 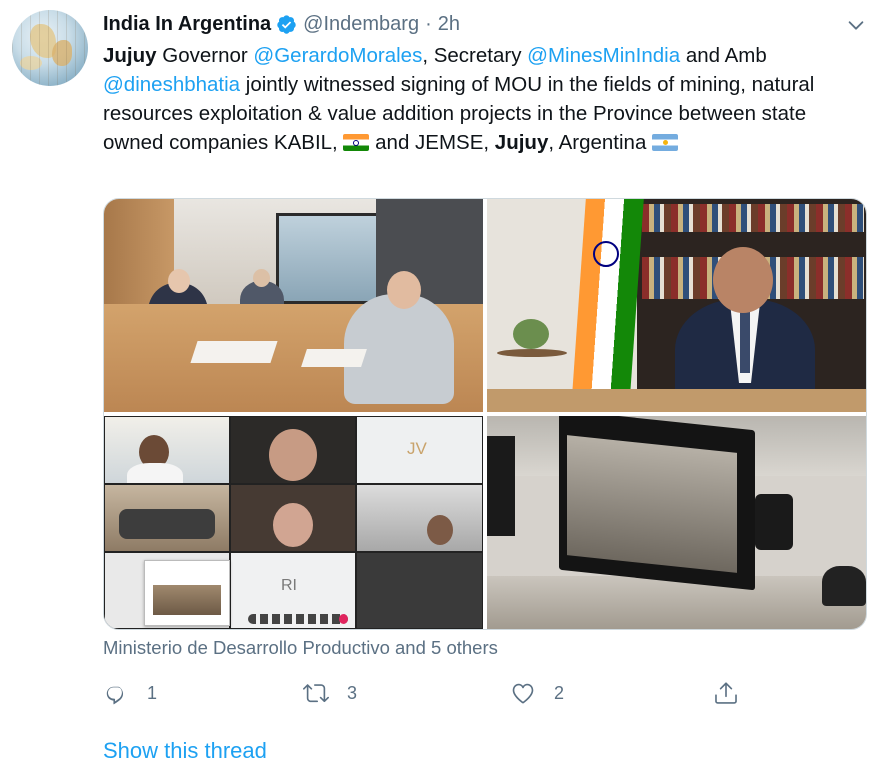 I want to click on chevron-down-icon, so click(x=856, y=25).